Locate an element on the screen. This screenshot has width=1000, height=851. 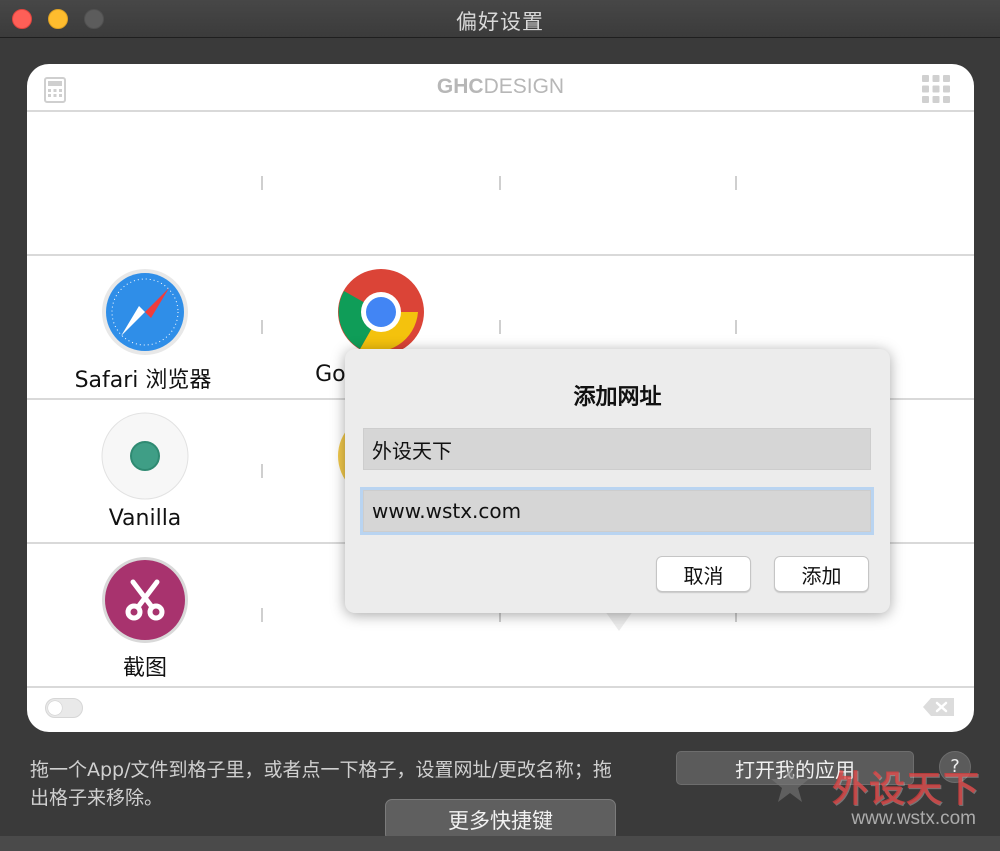
watermark-text: 外设天下 is located at coordinates (905, 789).